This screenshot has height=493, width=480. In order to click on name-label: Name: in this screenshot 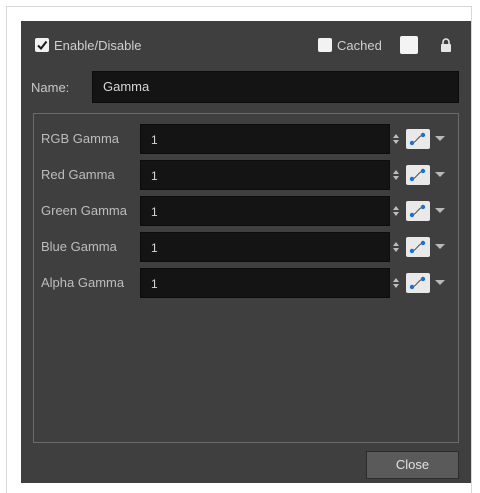, I will do `click(50, 87)`.